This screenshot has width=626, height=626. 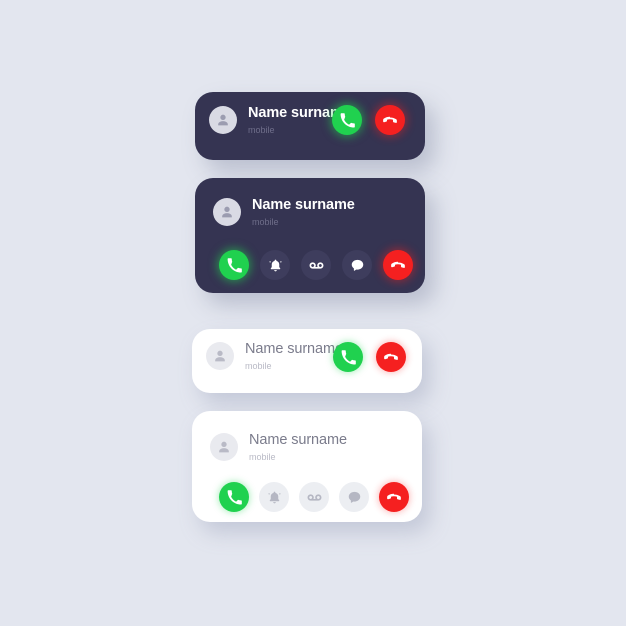 I want to click on incoming-call-card-dark-expanded: Name surname mobile, so click(x=310, y=235).